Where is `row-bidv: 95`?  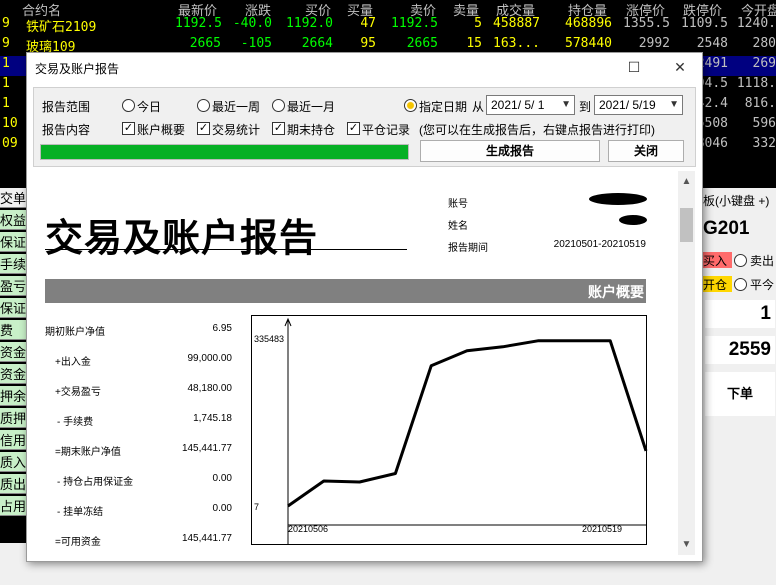 row-bidv: 95 is located at coordinates (368, 43).